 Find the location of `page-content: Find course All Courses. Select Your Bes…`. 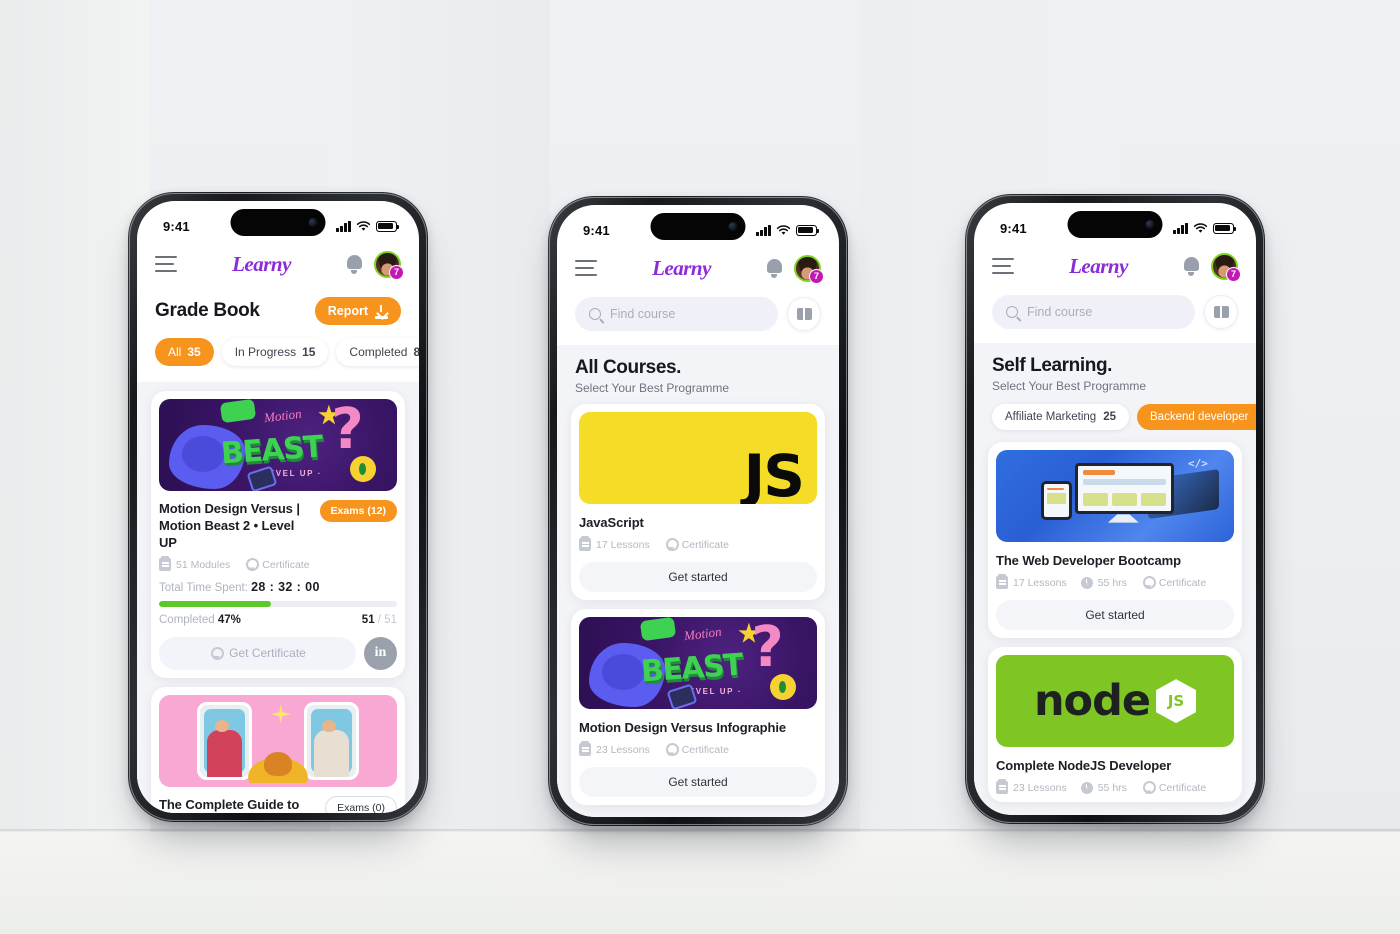

page-content: Find course All Courses. Select Your Bes… is located at coordinates (698, 554).